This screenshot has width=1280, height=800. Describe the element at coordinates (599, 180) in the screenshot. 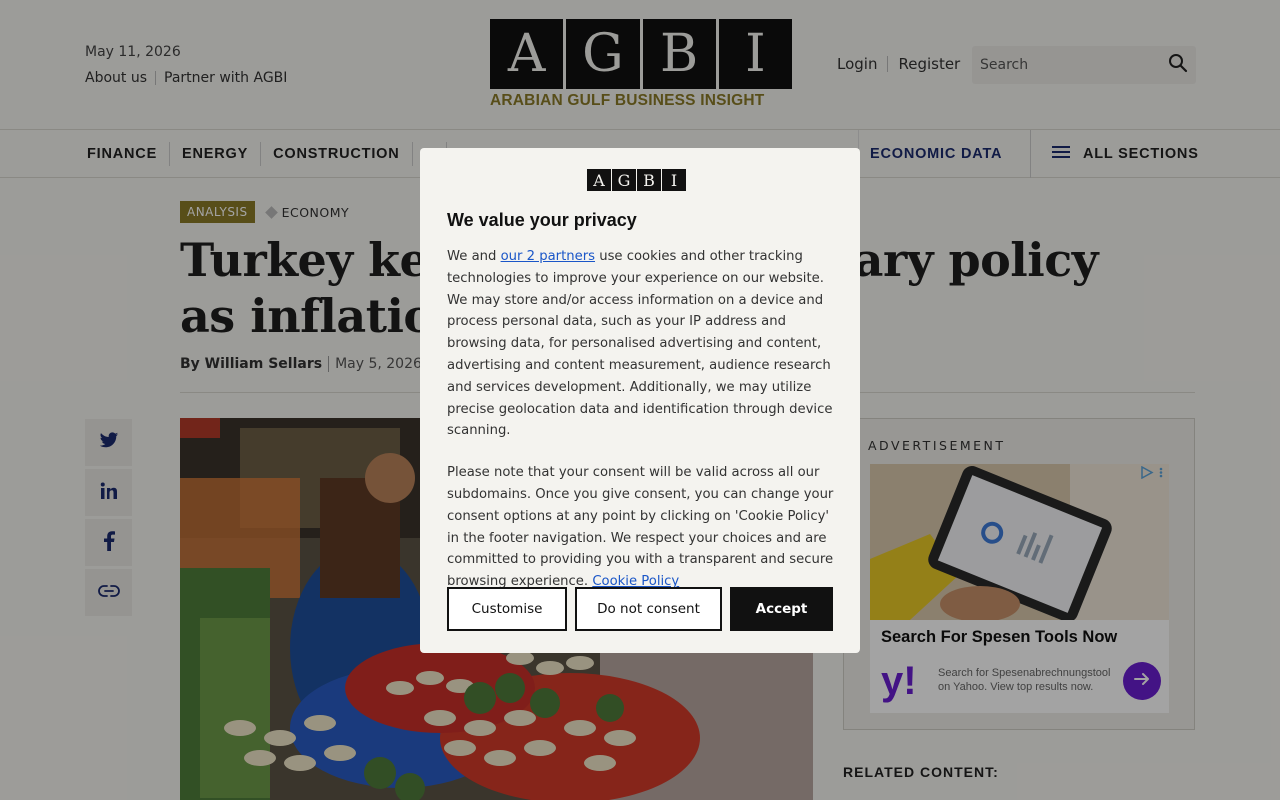

I see `logo-letter: A` at that location.